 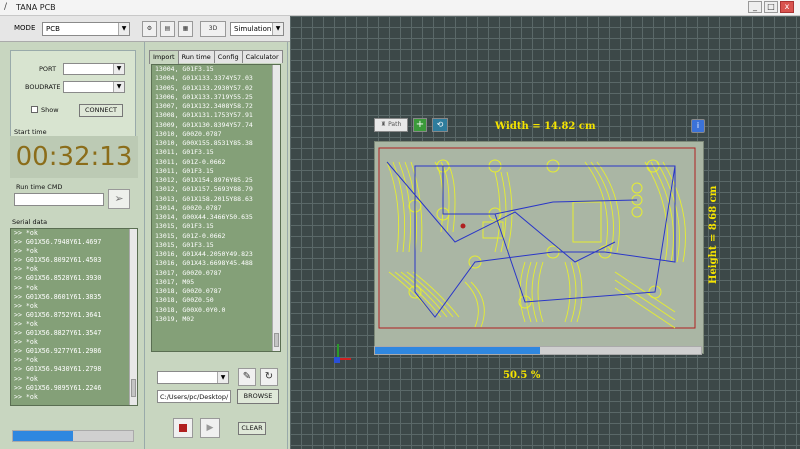 What do you see at coordinates (269, 377) in the screenshot?
I see `refresh-icon: ↻` at bounding box center [269, 377].